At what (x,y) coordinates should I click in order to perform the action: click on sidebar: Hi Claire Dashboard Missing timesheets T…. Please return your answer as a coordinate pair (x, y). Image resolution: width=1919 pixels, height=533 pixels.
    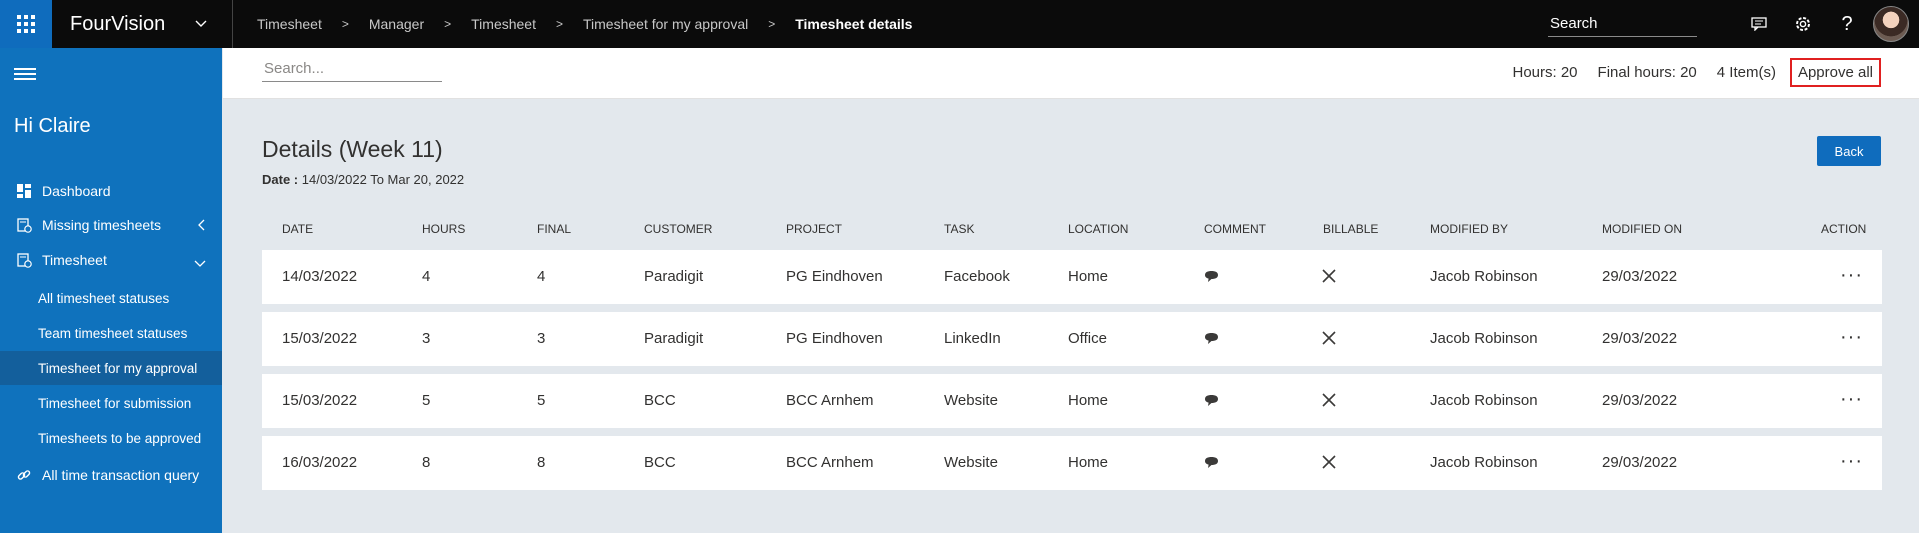
    Looking at the image, I should click on (111, 290).